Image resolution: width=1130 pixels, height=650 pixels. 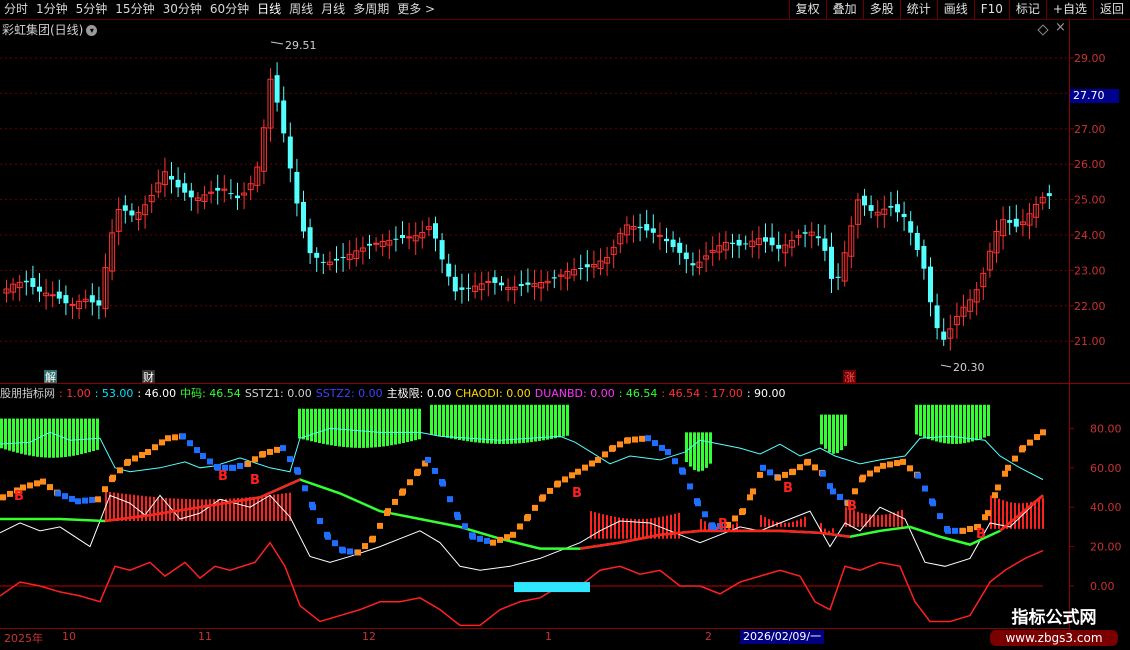 What do you see at coordinates (27, 393) in the screenshot?
I see `indicator-name: 股朋指标网` at bounding box center [27, 393].